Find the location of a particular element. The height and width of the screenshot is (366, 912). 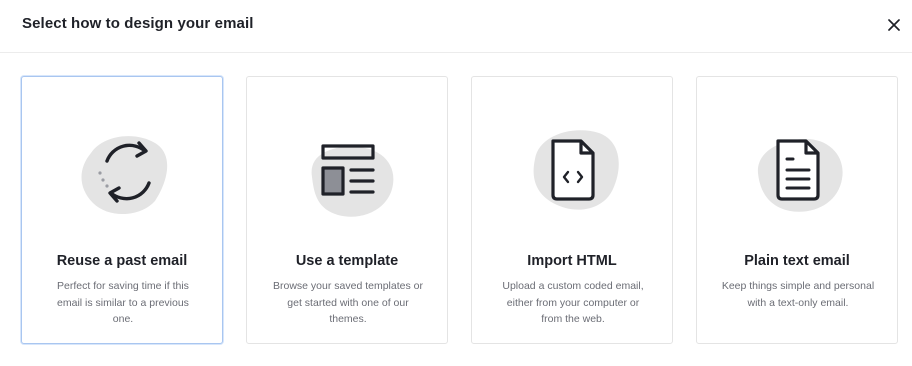

option-title: Use a template is located at coordinates (347, 261).